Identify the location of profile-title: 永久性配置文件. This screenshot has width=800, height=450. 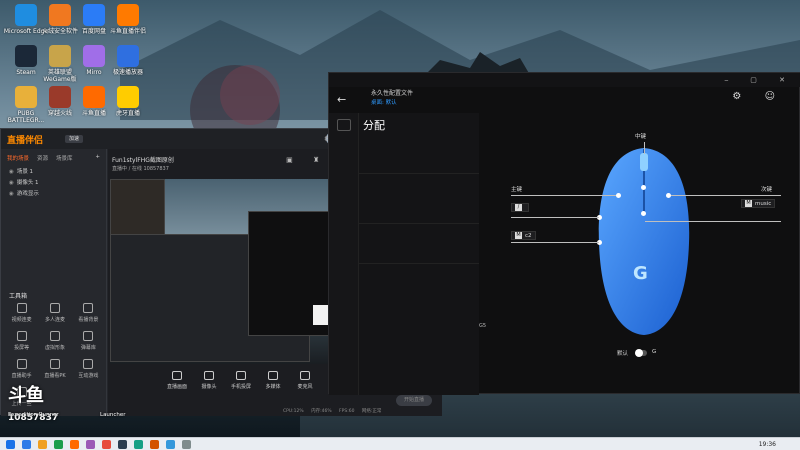
(392, 93).